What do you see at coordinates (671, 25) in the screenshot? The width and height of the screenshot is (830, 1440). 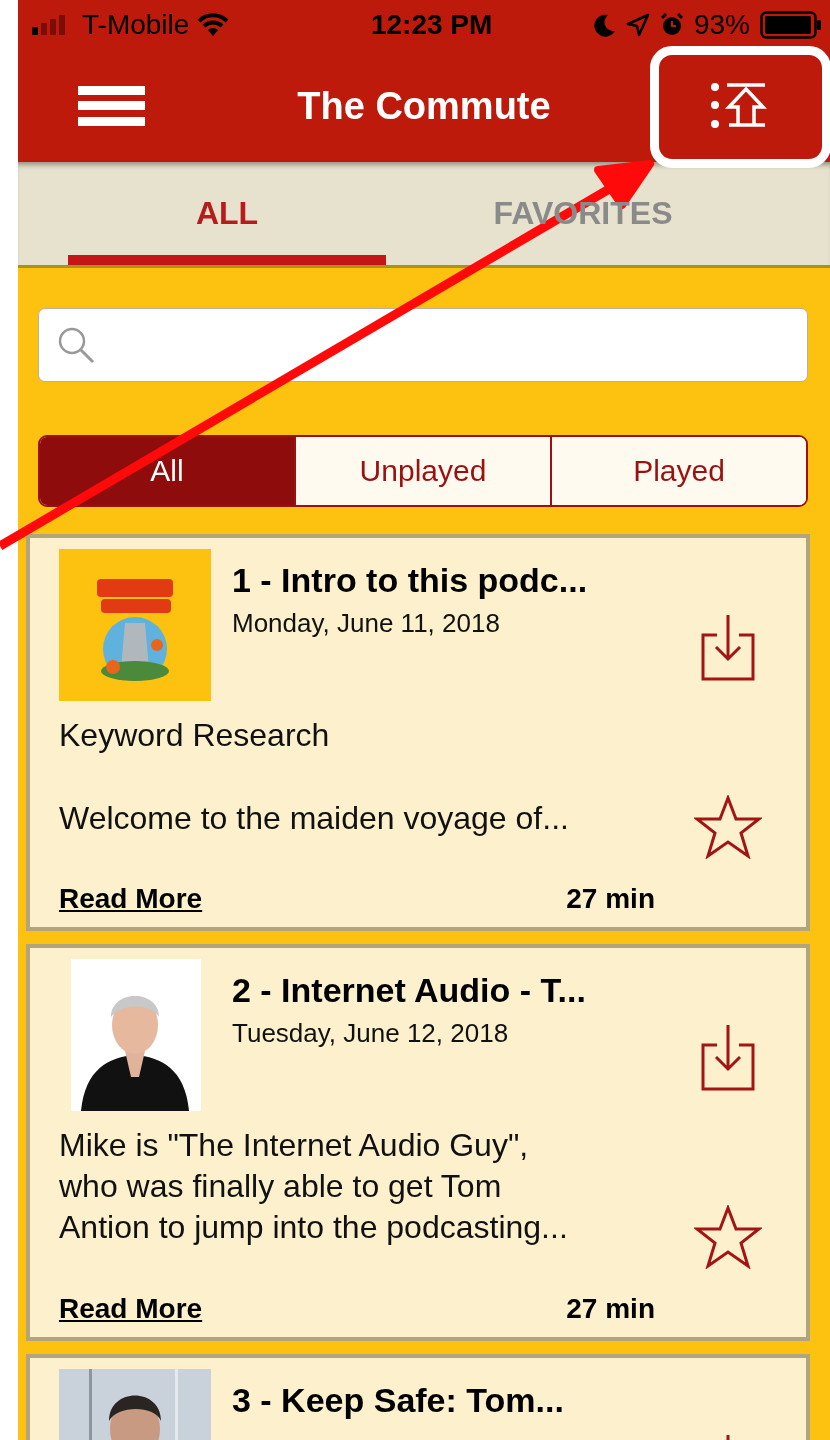 I see `alarm-icon` at bounding box center [671, 25].